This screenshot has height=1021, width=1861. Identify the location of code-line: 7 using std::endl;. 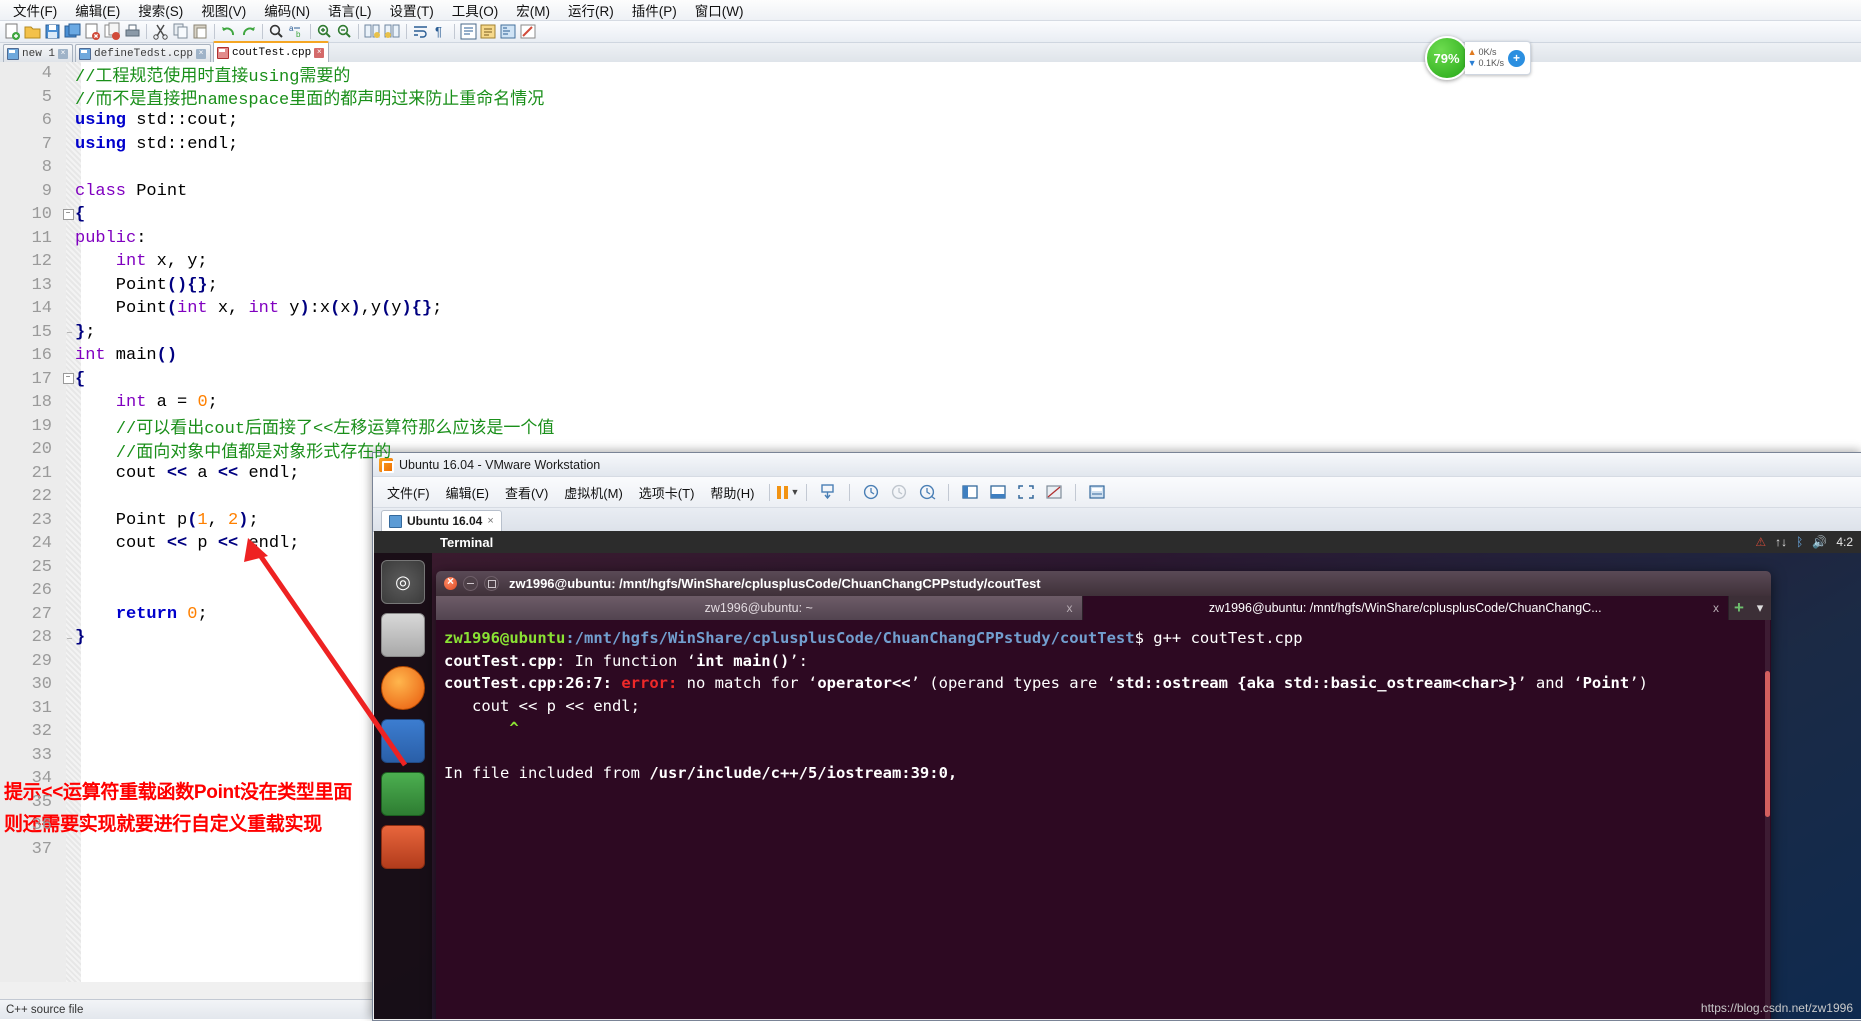
(930, 145).